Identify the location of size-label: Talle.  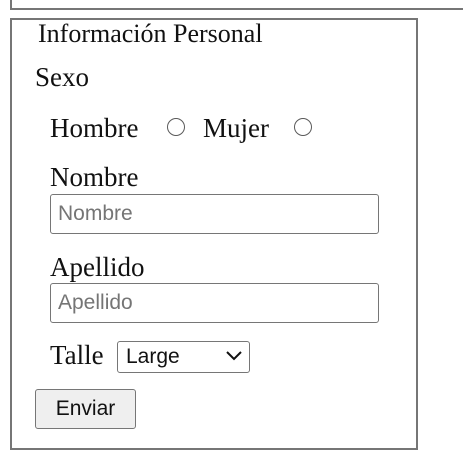
(77, 355).